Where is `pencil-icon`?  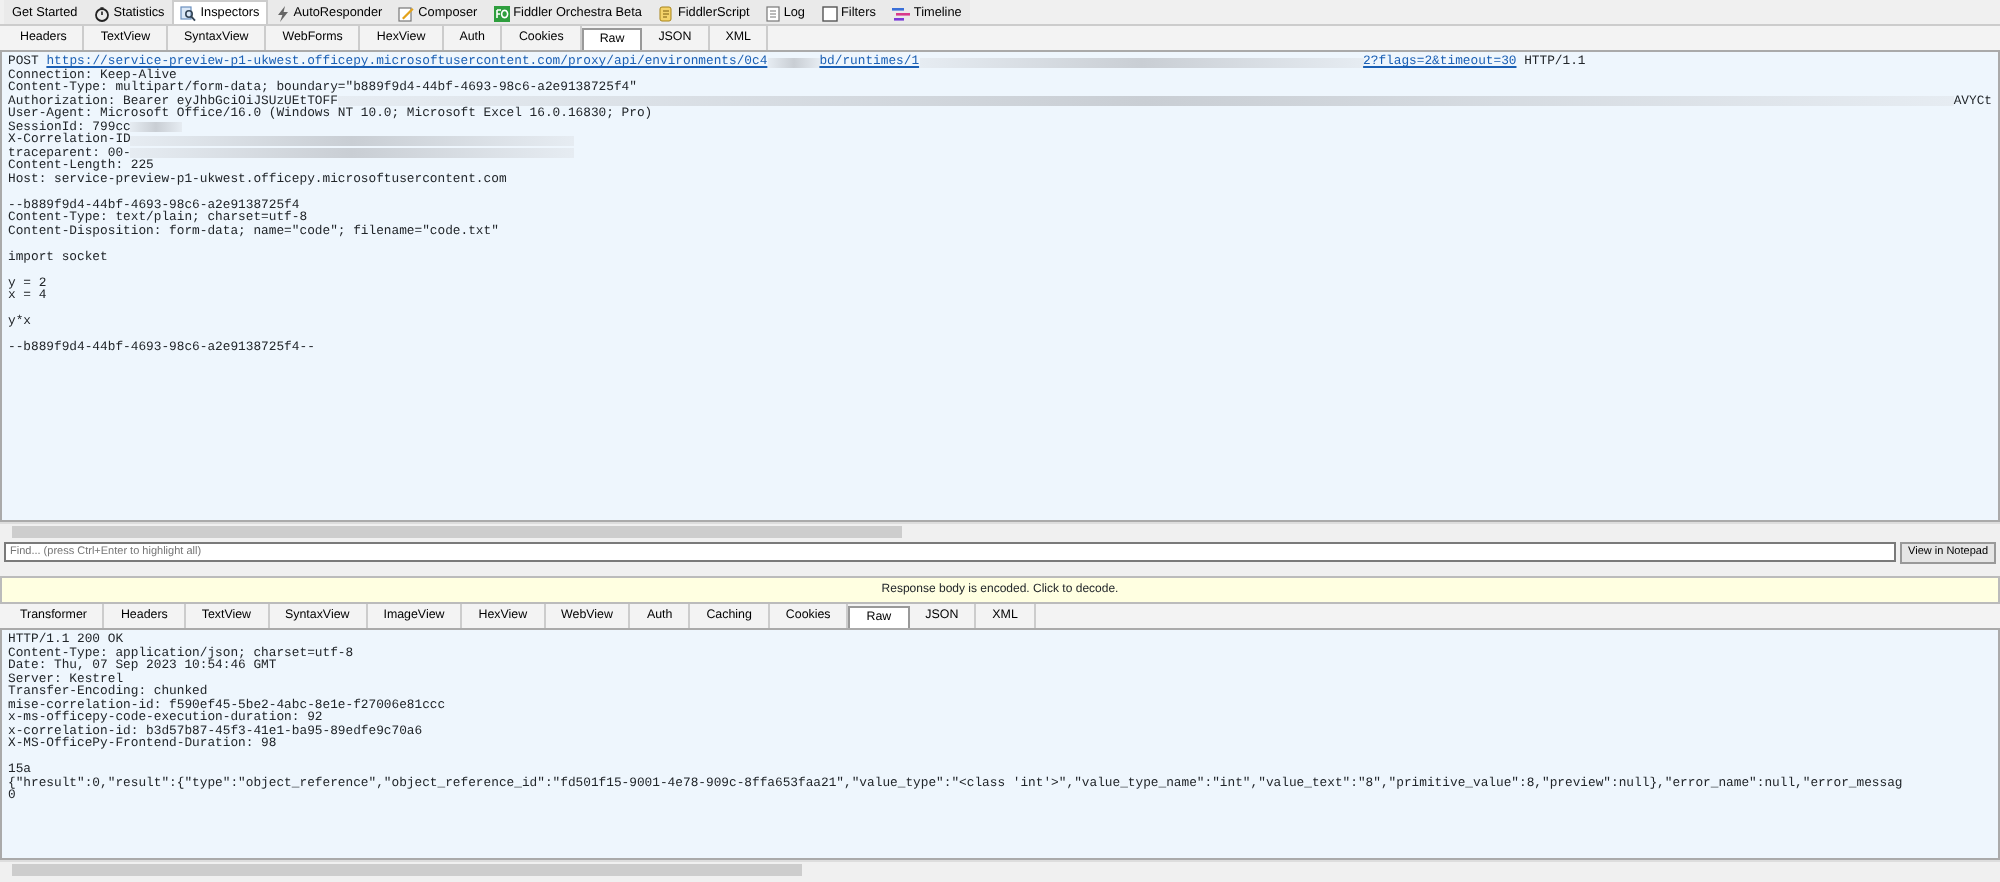
pencil-icon is located at coordinates (406, 13).